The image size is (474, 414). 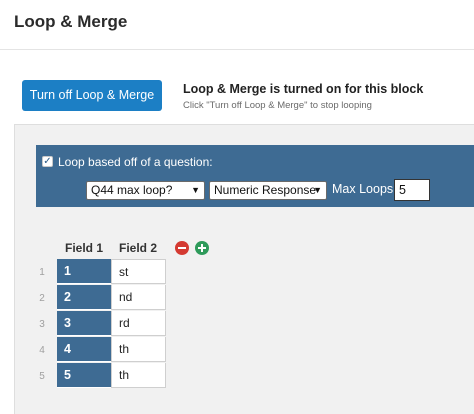 What do you see at coordinates (138, 297) in the screenshot?
I see `field-2-cell: nd` at bounding box center [138, 297].